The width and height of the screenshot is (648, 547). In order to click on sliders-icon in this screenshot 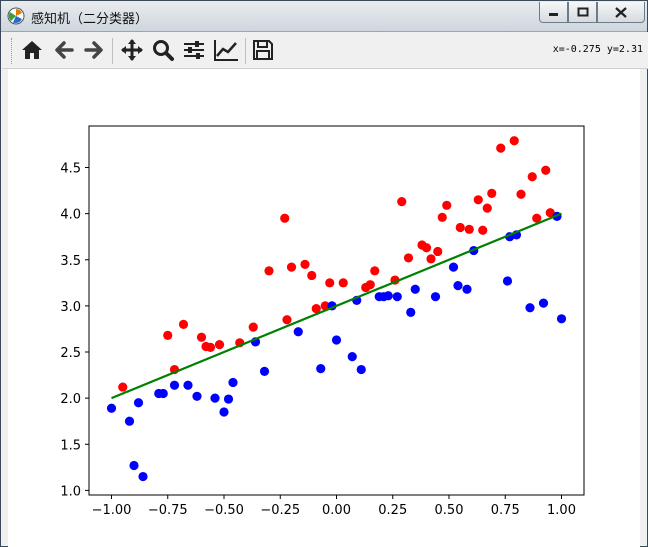, I will do `click(194, 50)`.